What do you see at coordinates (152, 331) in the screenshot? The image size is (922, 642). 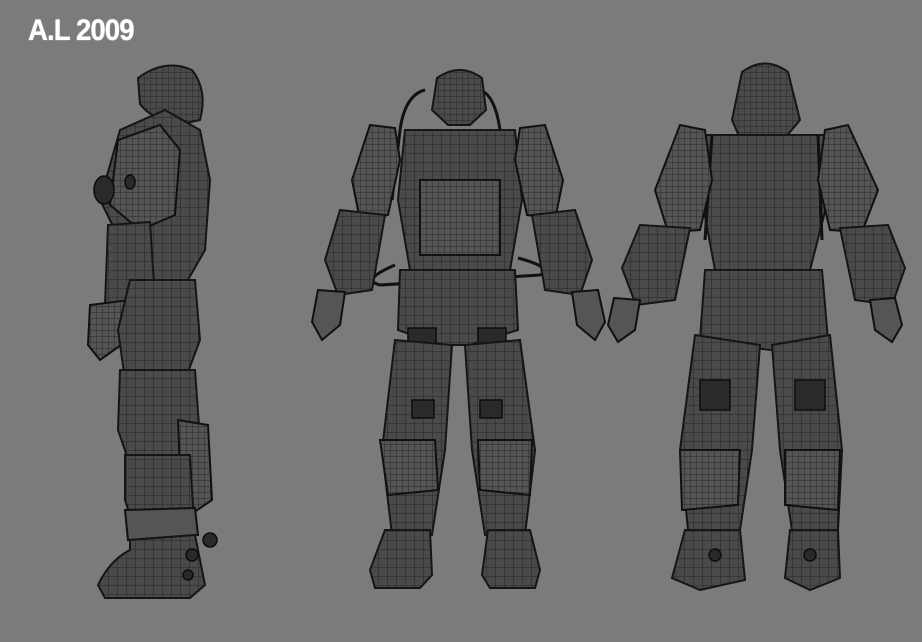 I see `side-view-armor-suit` at bounding box center [152, 331].